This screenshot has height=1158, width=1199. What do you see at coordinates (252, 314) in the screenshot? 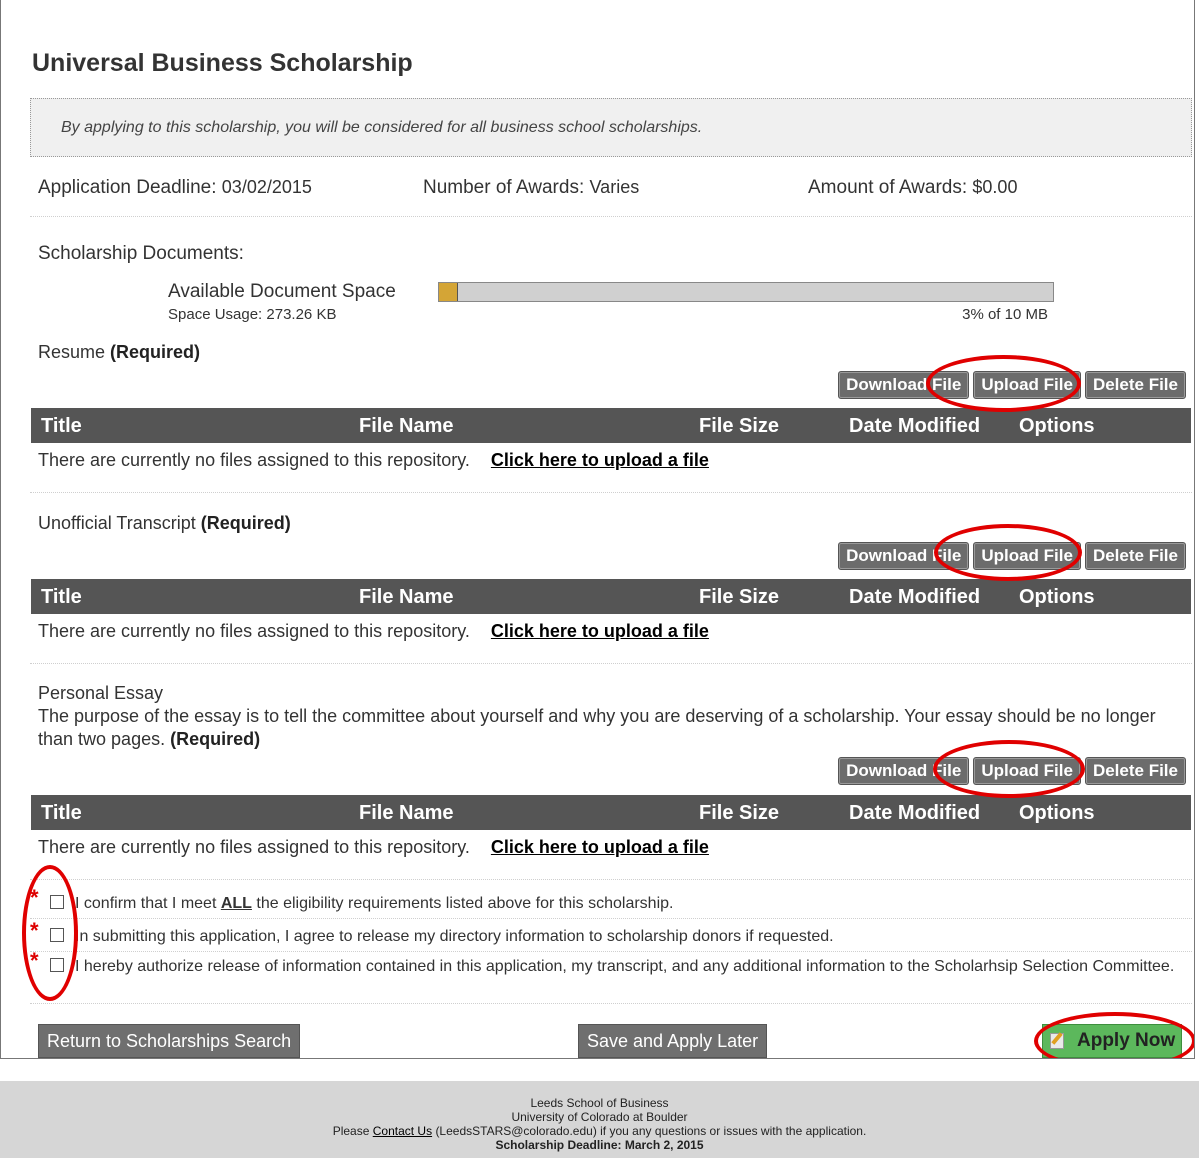
I see `space-usage: Space Usage: 273.26 KB` at bounding box center [252, 314].